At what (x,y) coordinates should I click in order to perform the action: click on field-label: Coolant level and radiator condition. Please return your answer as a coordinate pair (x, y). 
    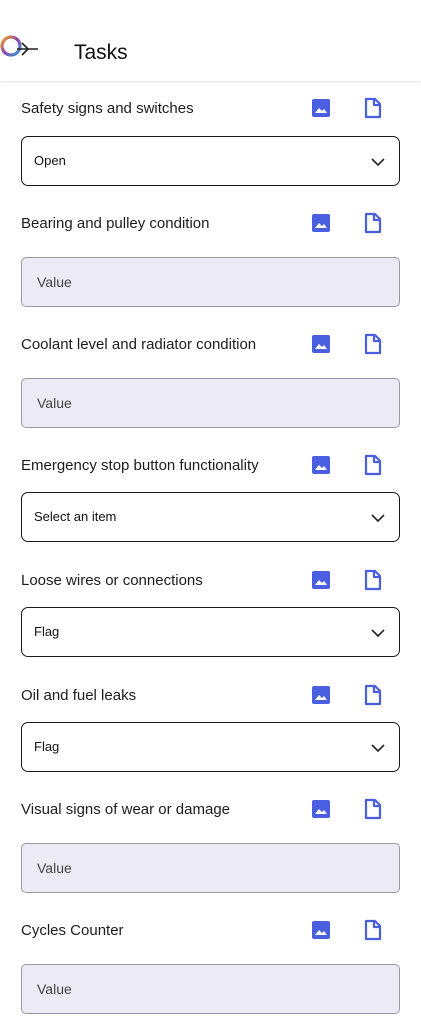
    Looking at the image, I should click on (139, 344).